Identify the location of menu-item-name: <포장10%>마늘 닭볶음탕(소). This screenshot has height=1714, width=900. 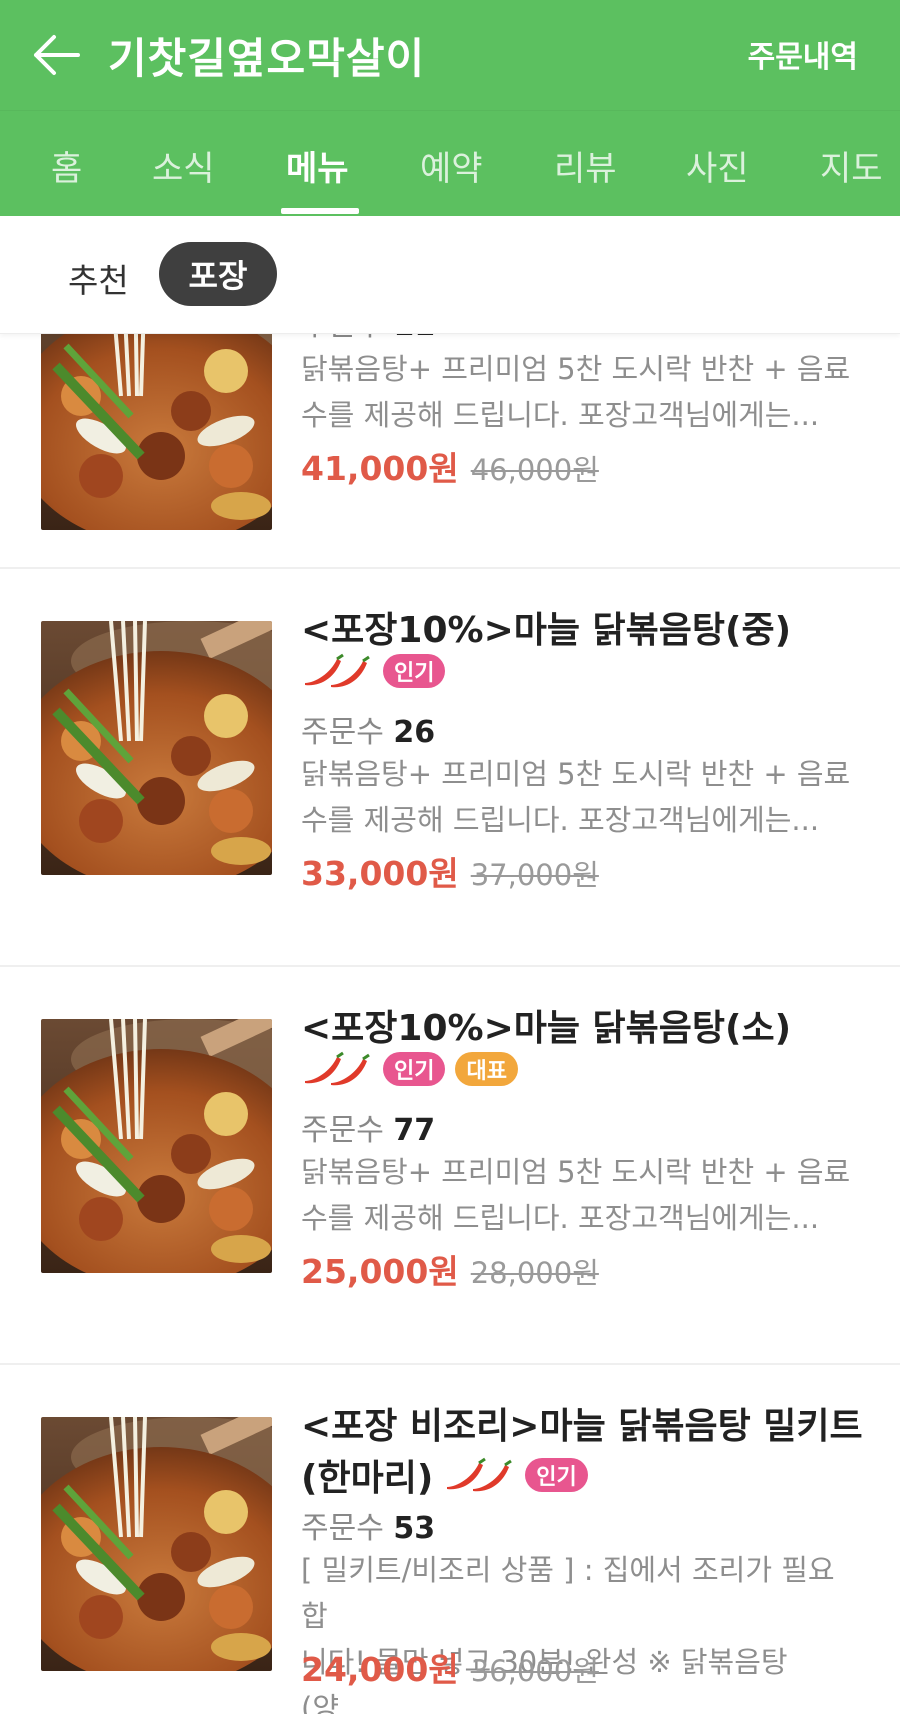
(546, 1028).